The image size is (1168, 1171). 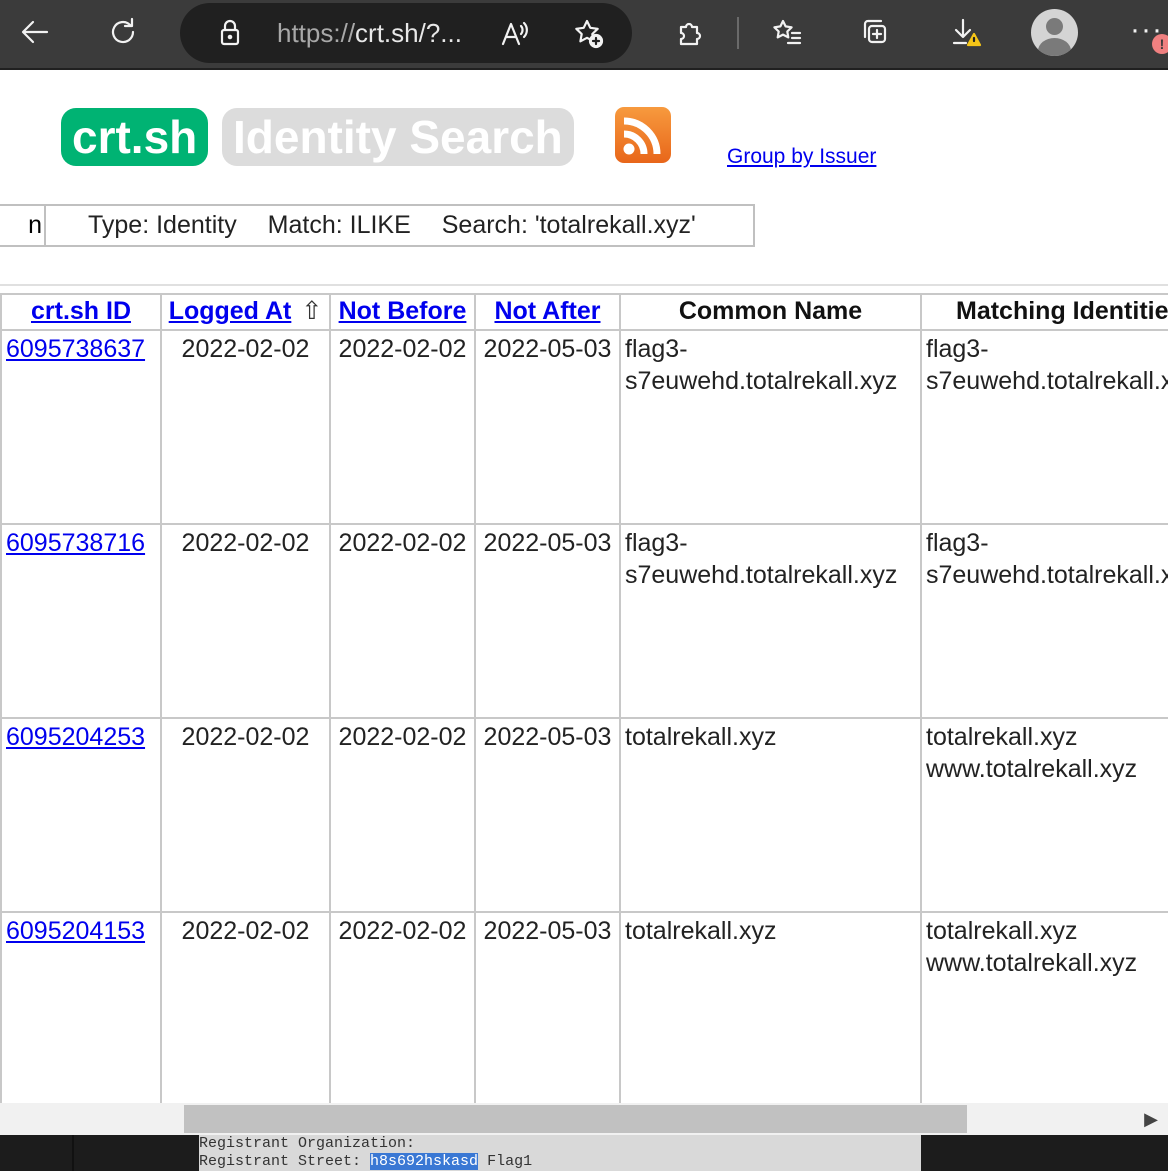 I want to click on favorites-icon, so click(x=787, y=32).